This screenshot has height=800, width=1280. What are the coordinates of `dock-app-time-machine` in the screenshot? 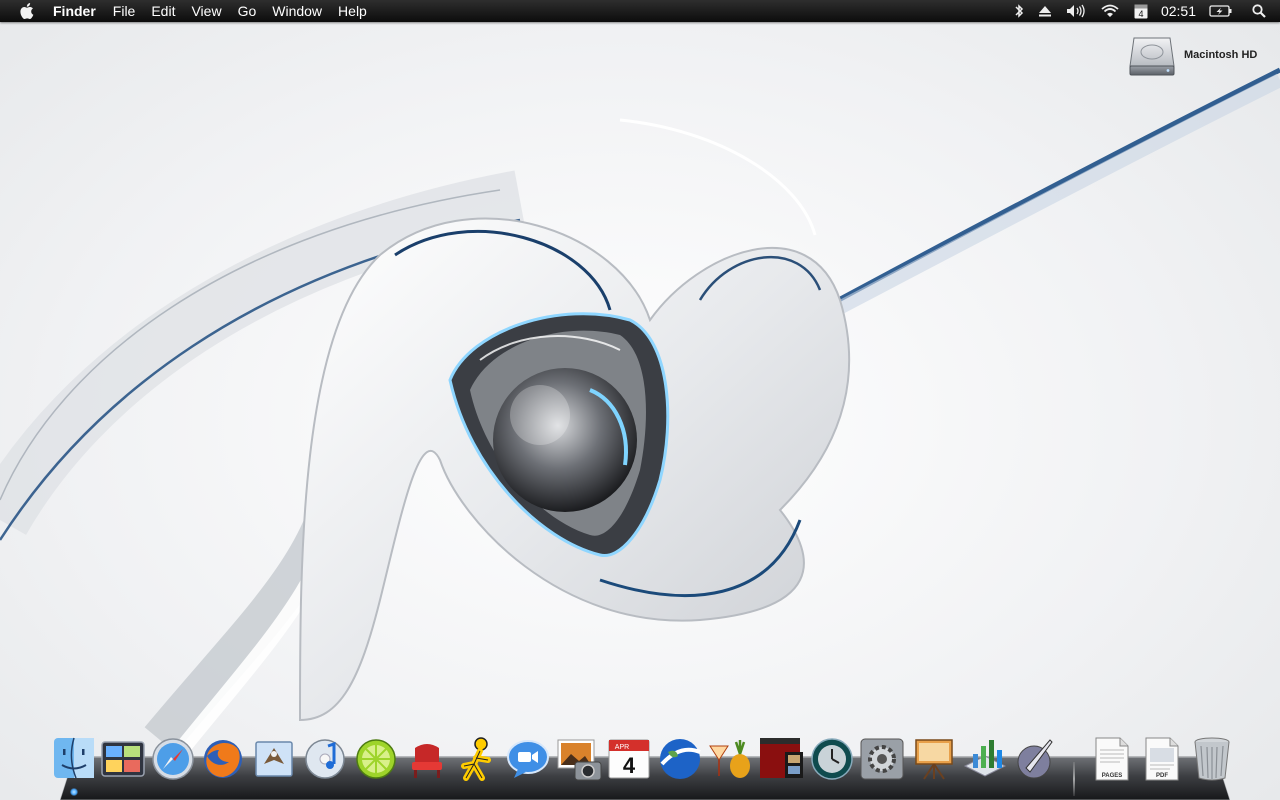 It's located at (832, 759).